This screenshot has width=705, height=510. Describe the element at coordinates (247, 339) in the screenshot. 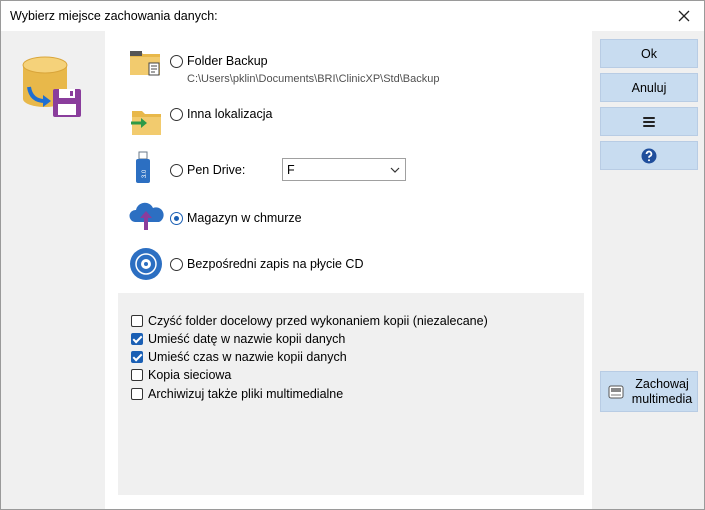

I see `checkbox-label: Umieść datę w nazwie kopii danych` at that location.